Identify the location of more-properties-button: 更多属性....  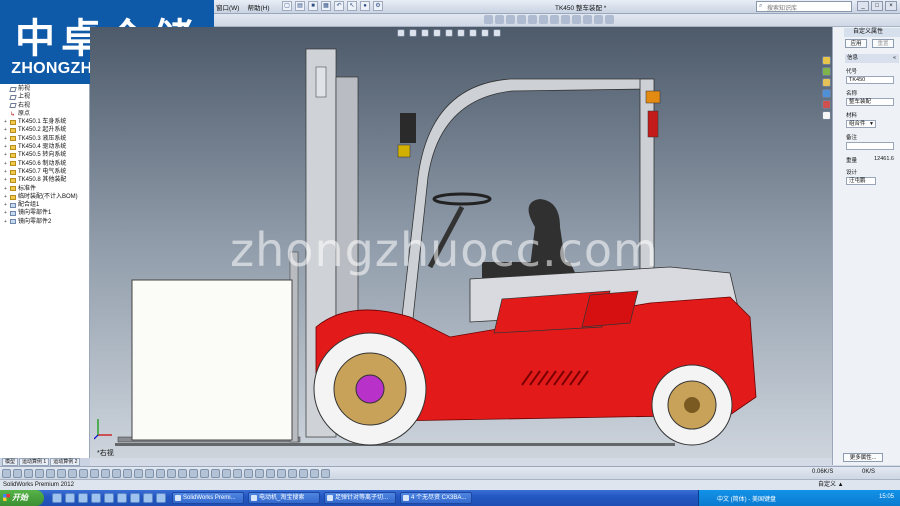
(863, 457).